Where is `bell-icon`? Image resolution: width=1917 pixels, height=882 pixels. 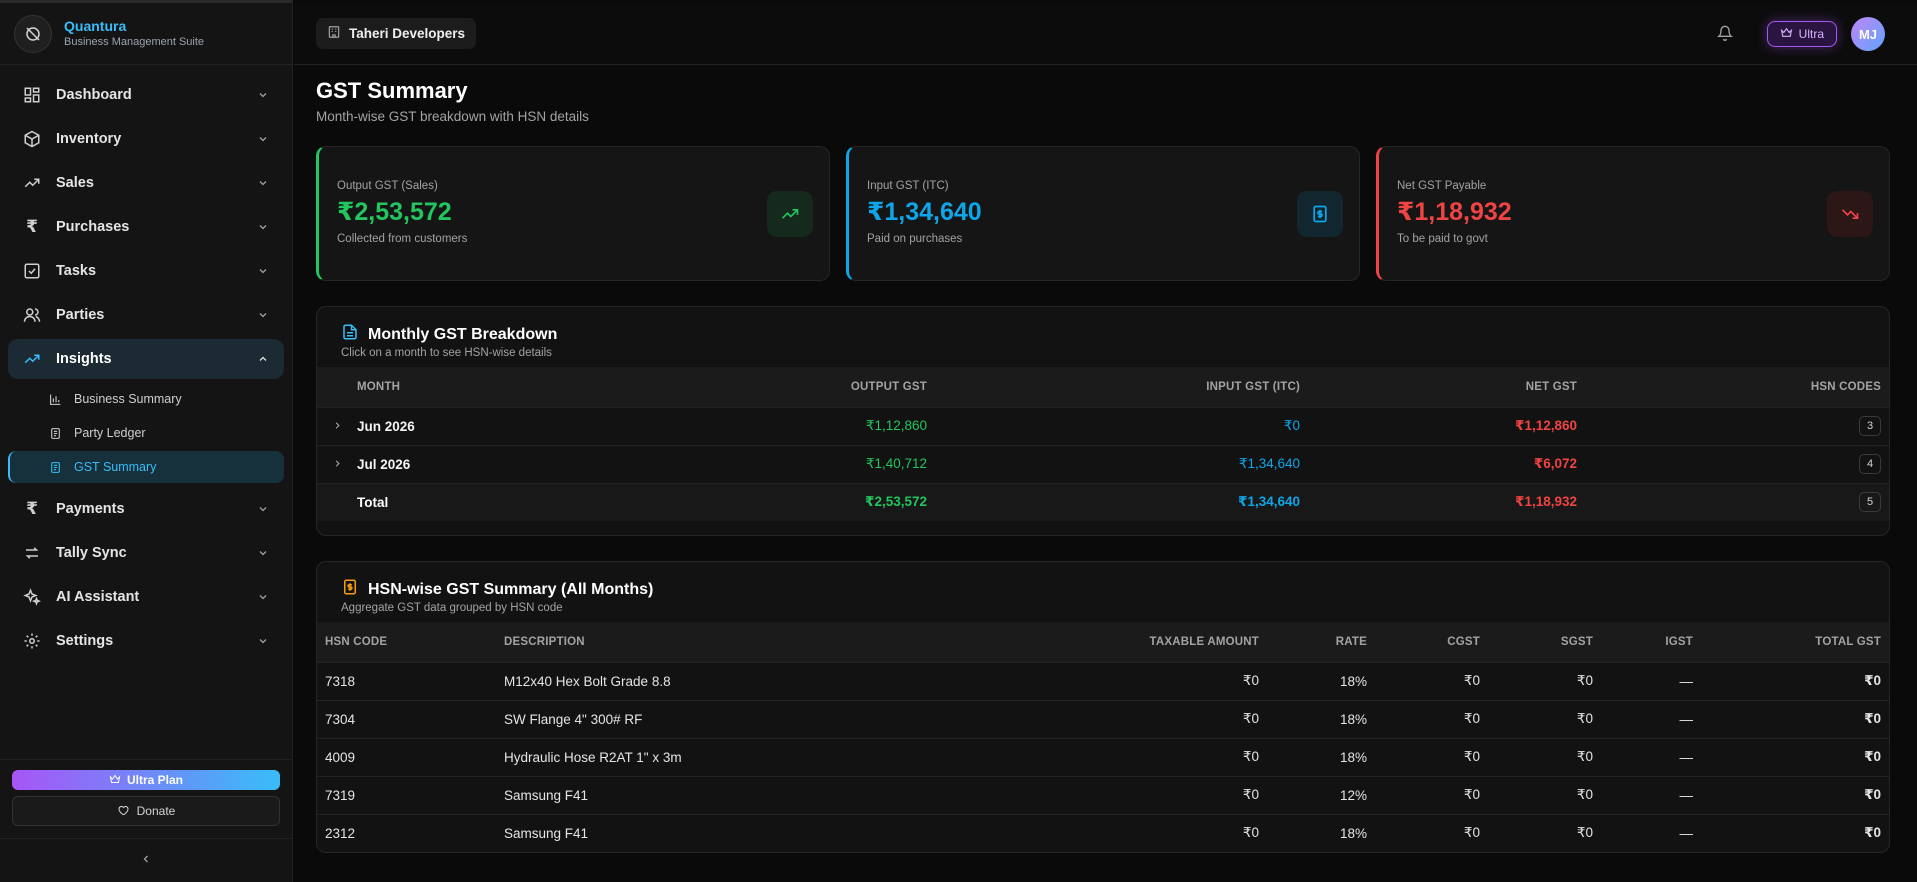 bell-icon is located at coordinates (1725, 33).